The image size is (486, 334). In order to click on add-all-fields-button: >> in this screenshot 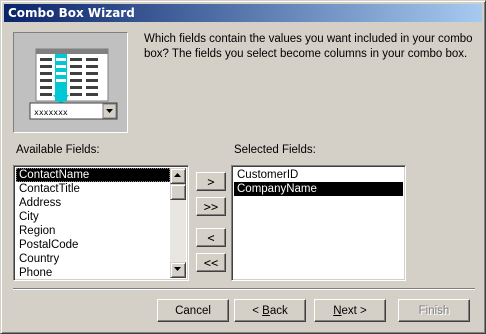, I will do `click(211, 206)`.